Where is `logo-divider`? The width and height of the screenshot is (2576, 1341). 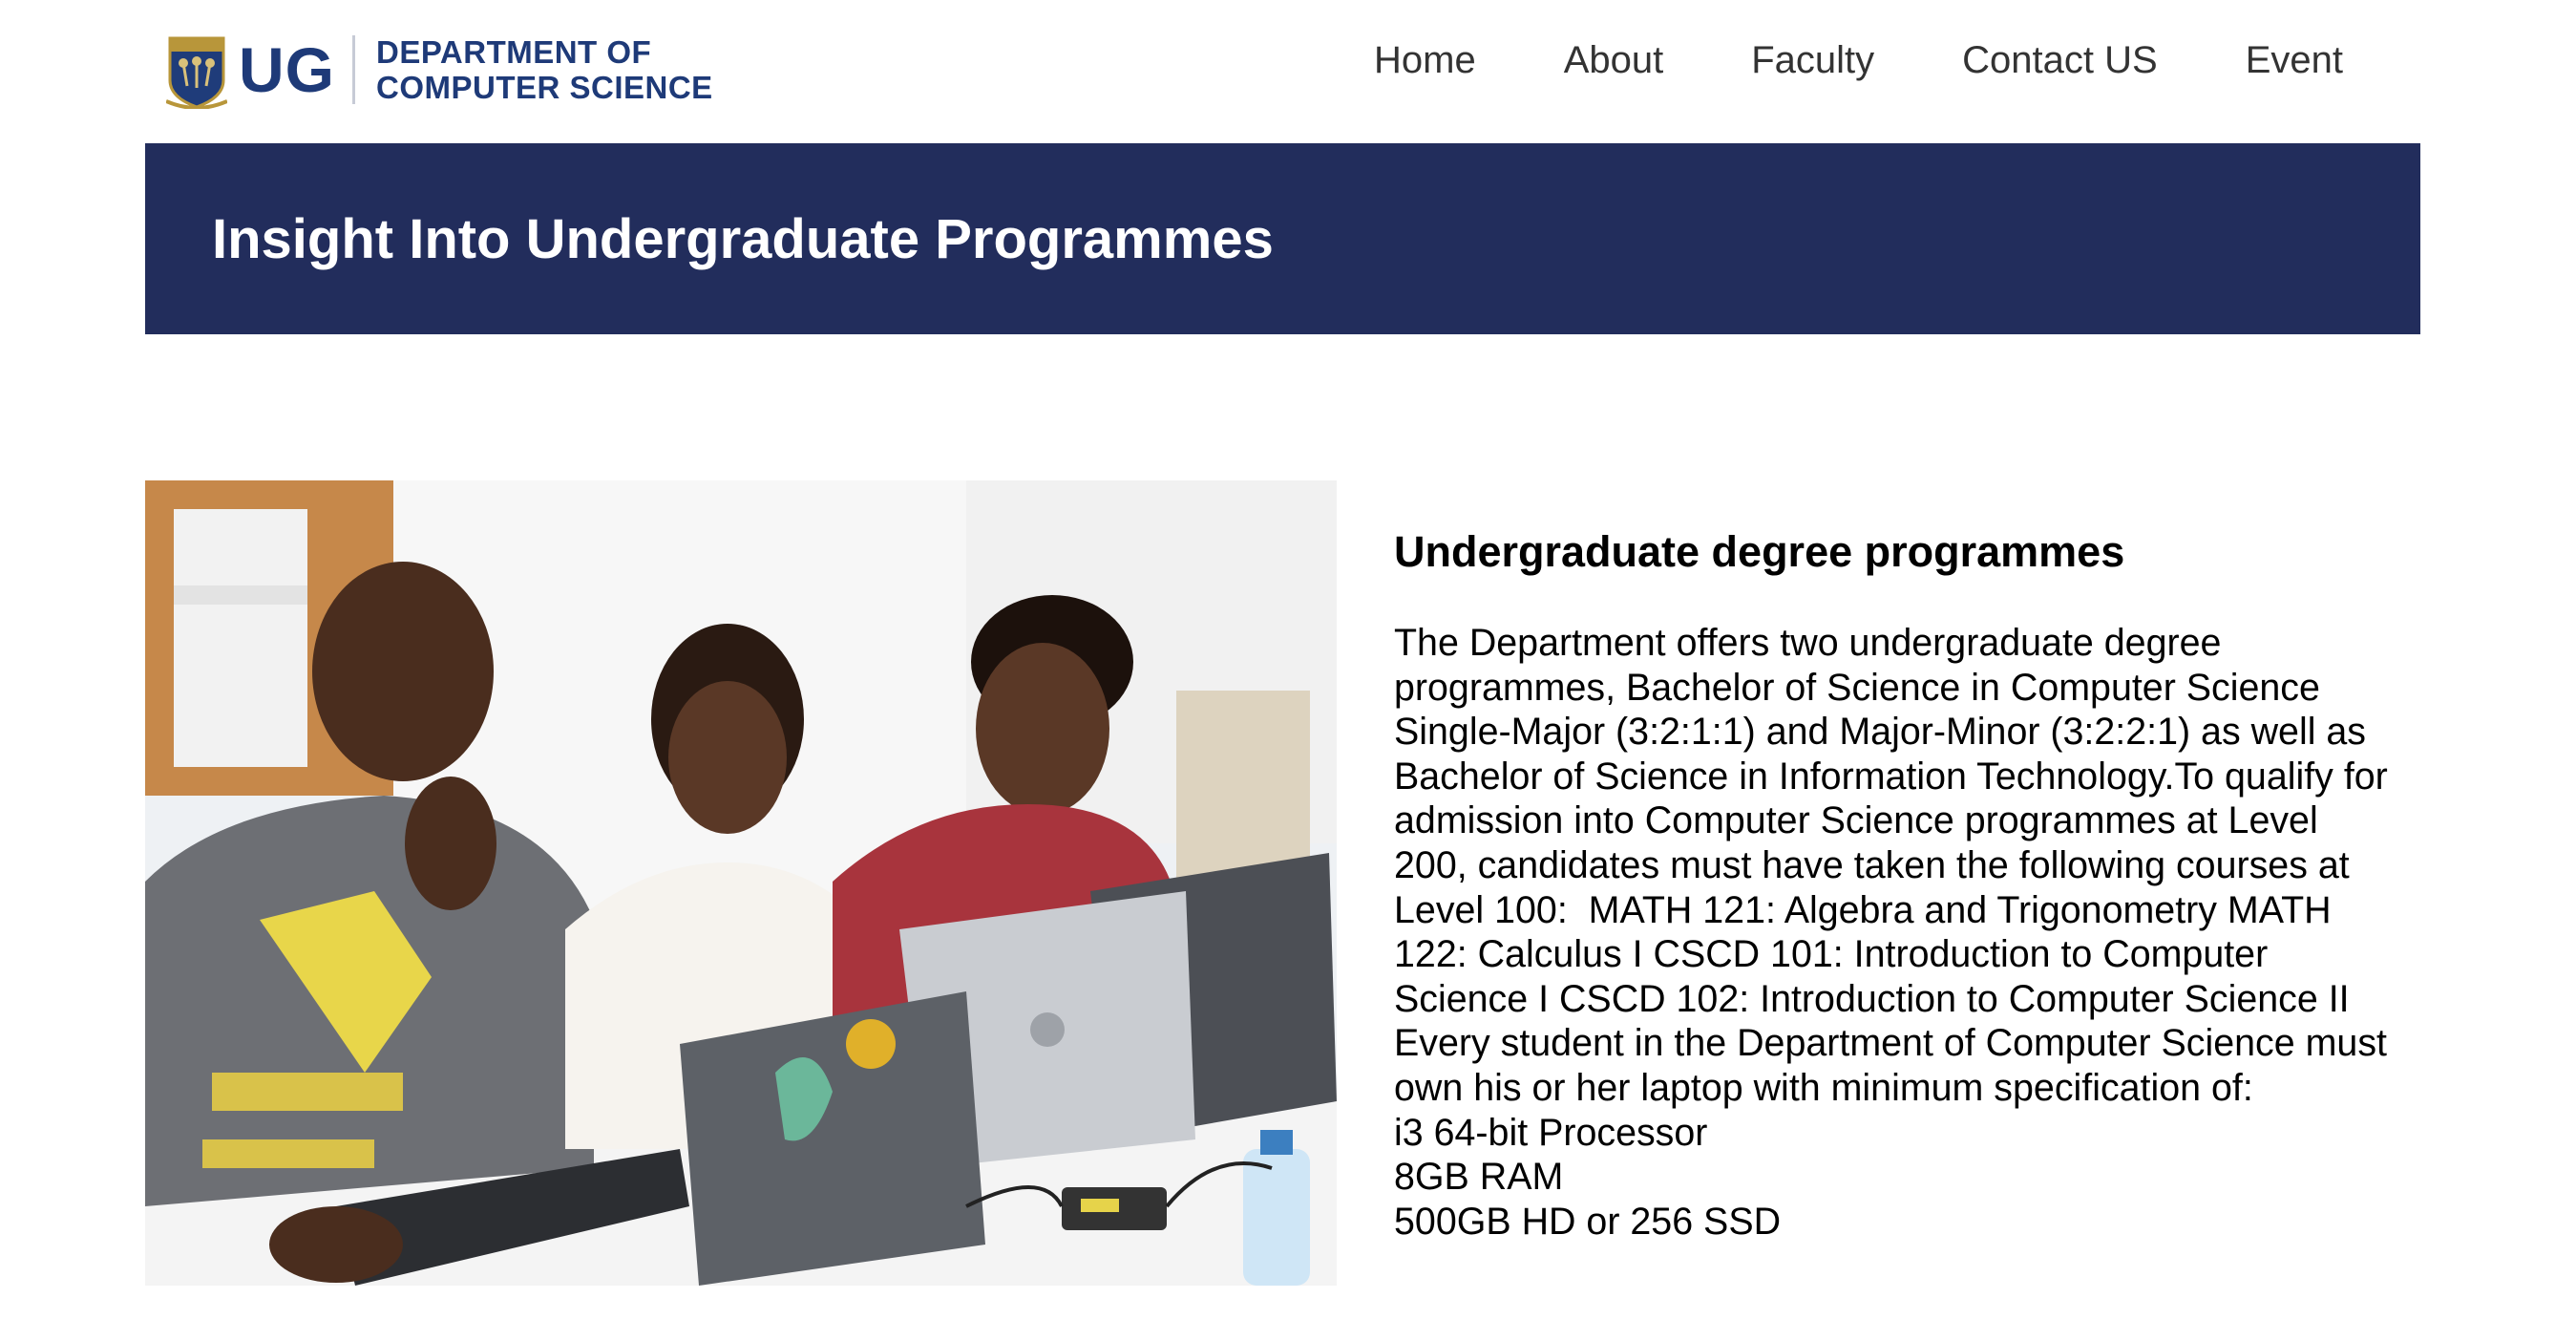 logo-divider is located at coordinates (353, 69).